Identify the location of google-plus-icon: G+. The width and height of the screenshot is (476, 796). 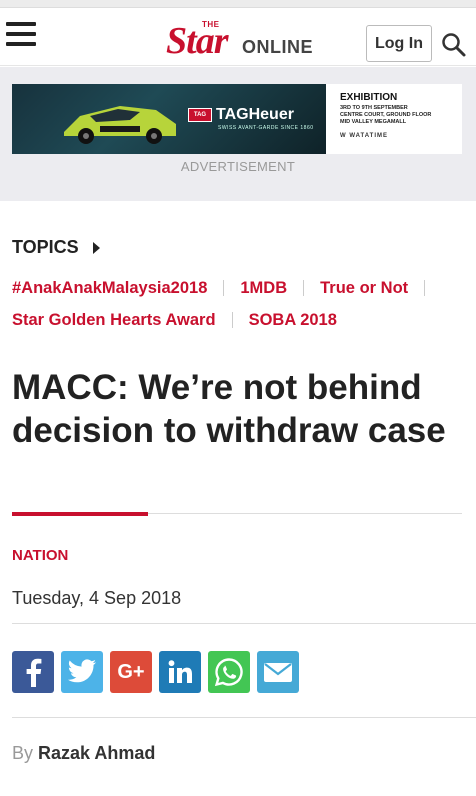
(131, 671).